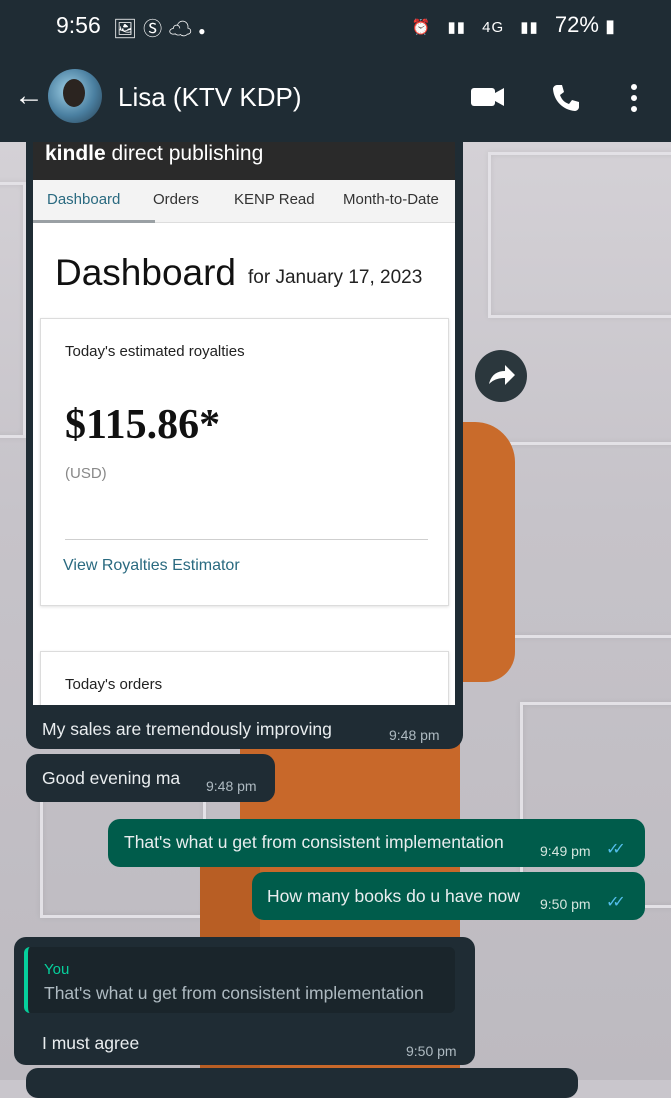 The width and height of the screenshot is (671, 1098). What do you see at coordinates (335, 277) in the screenshot?
I see `date-label: for January 17, 2023` at bounding box center [335, 277].